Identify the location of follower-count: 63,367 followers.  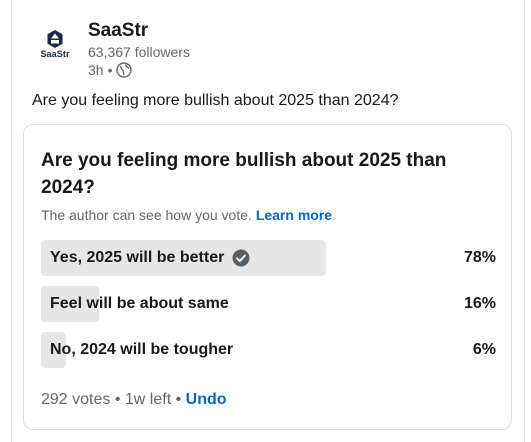
(139, 52).